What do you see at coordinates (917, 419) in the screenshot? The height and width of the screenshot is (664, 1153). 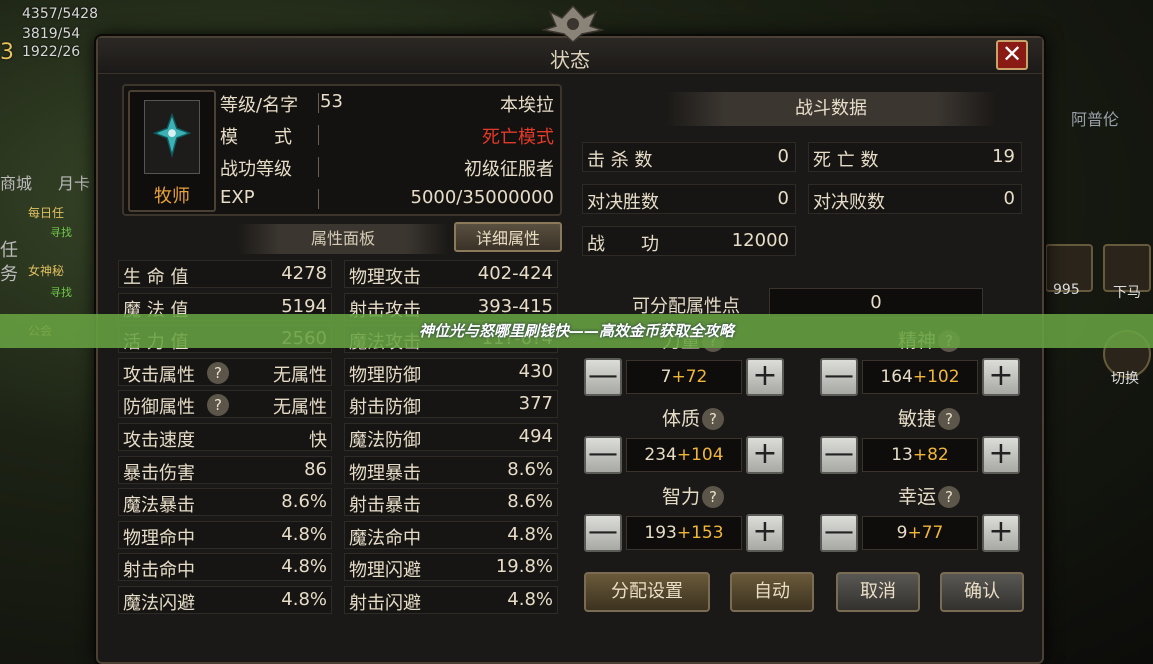 I see `stat-name: 敏捷` at bounding box center [917, 419].